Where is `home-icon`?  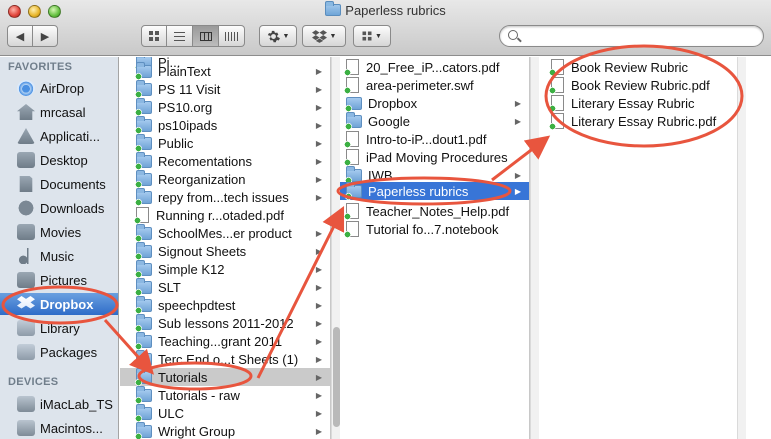 home-icon is located at coordinates (26, 112).